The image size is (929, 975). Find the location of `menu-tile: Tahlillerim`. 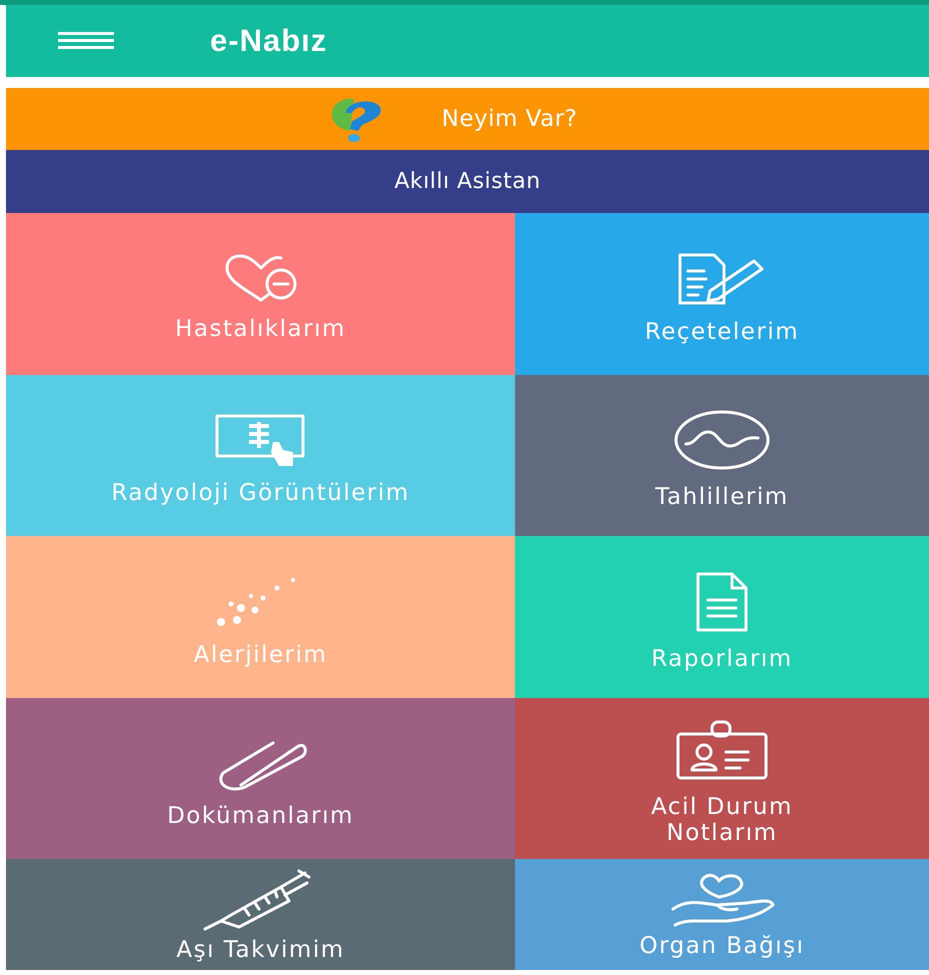

menu-tile: Tahlillerim is located at coordinates (722, 455).